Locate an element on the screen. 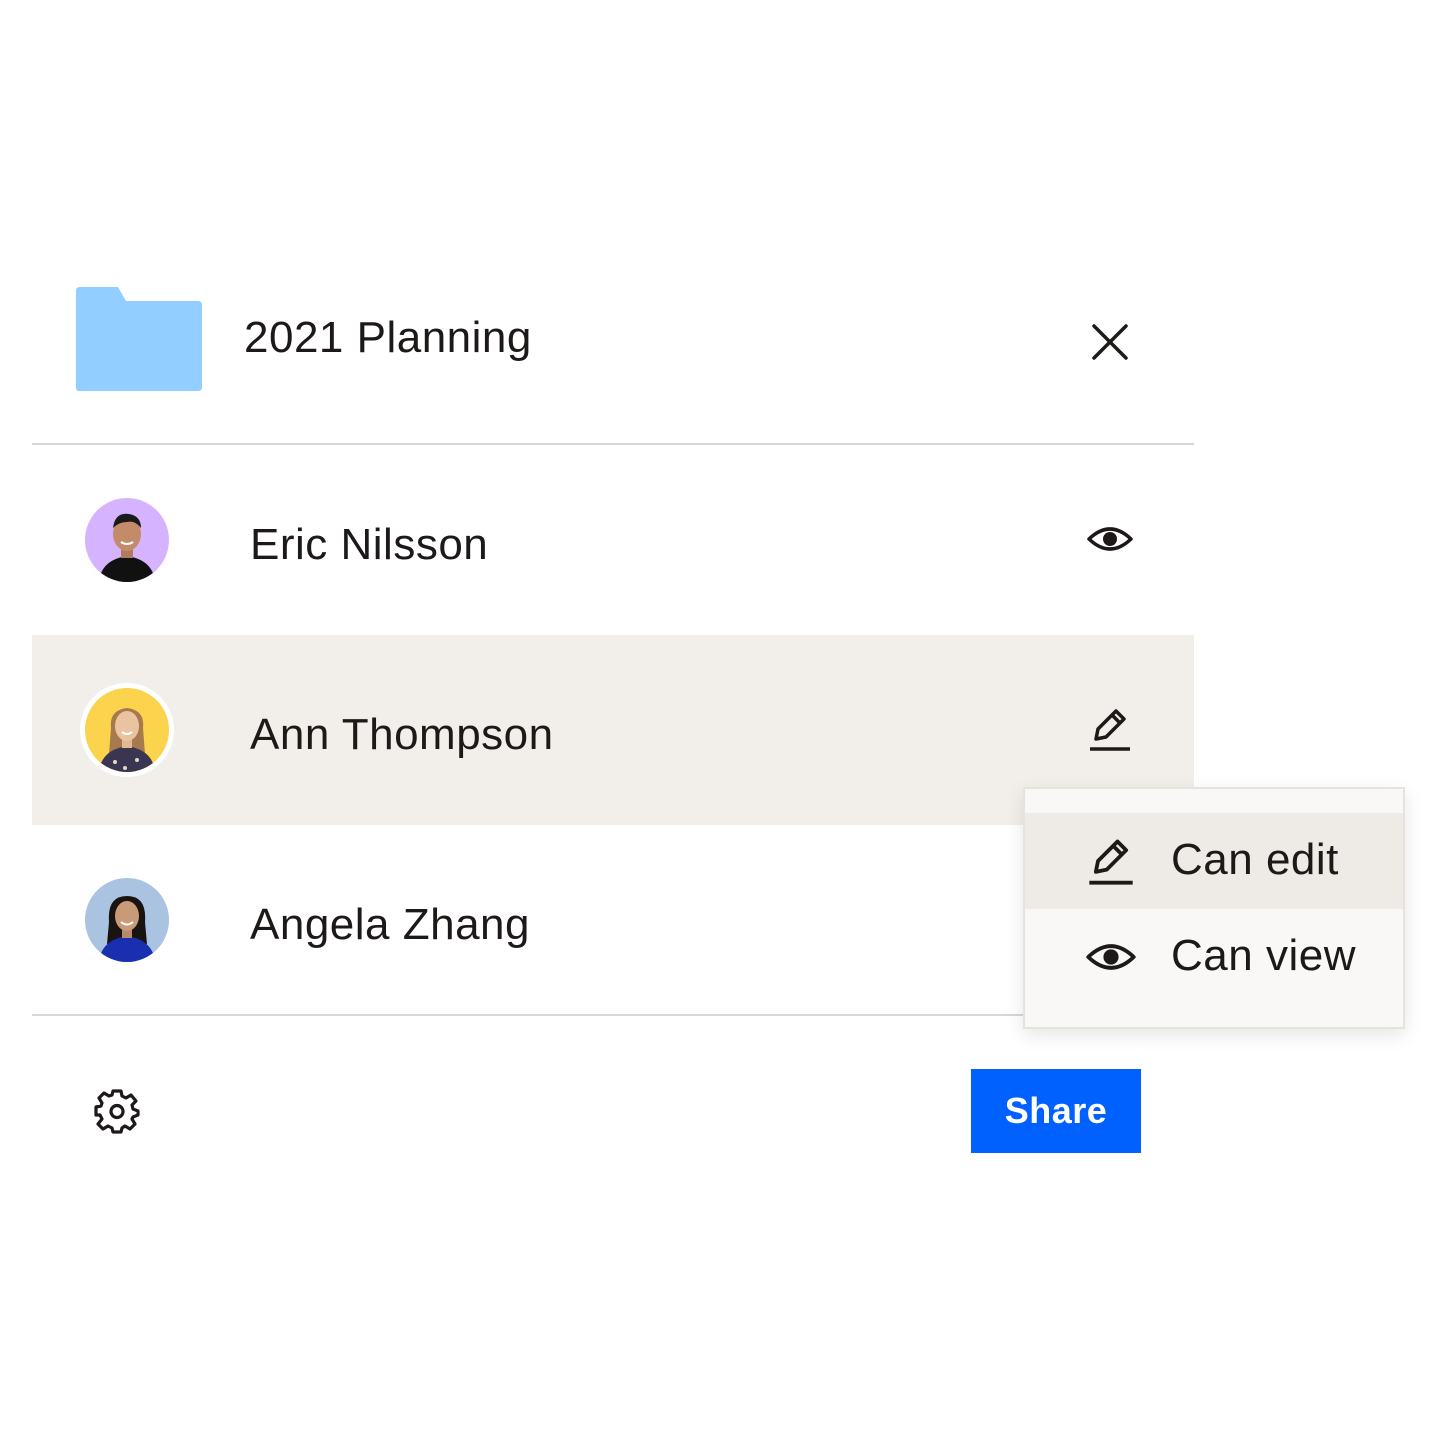 This screenshot has height=1440, width=1440. dialog-header: 2021 Planning is located at coordinates (613, 342).